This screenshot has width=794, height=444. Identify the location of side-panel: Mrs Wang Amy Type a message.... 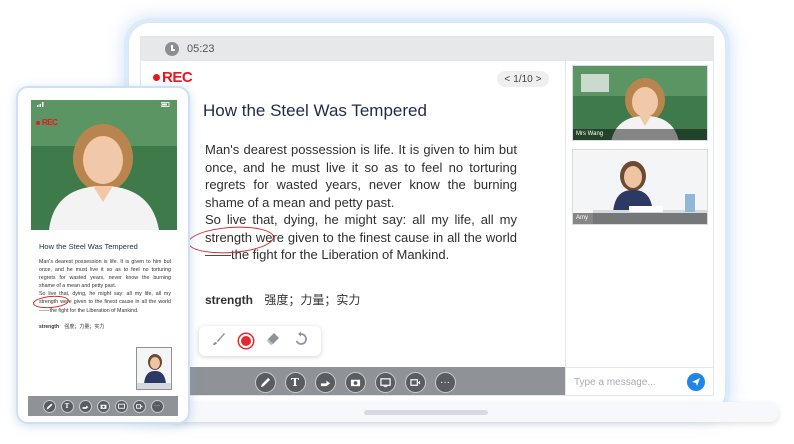
(639, 228).